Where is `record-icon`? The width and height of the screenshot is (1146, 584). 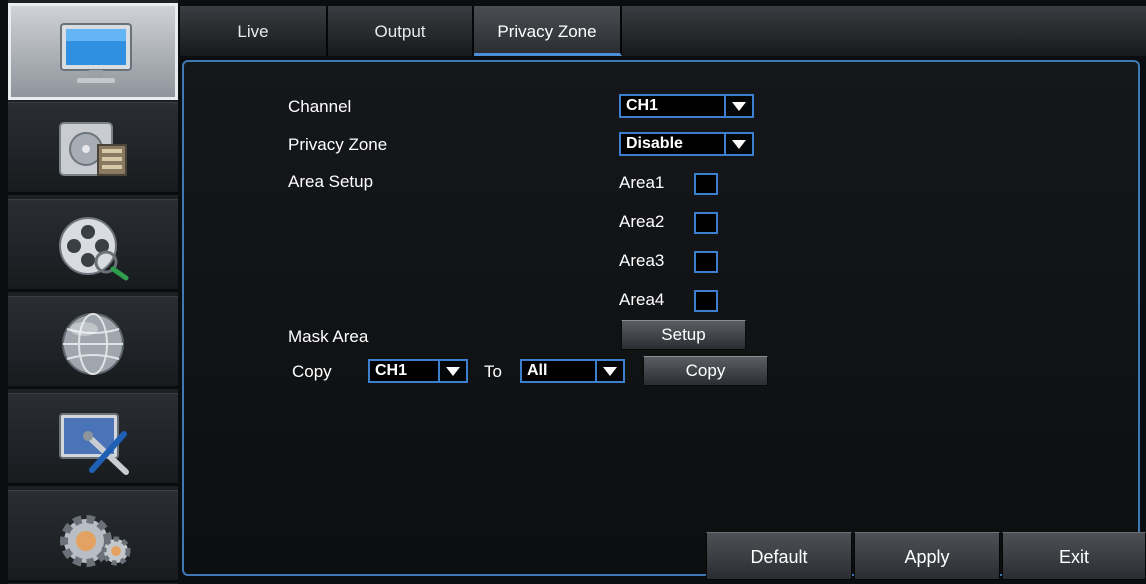
record-icon is located at coordinates (93, 149).